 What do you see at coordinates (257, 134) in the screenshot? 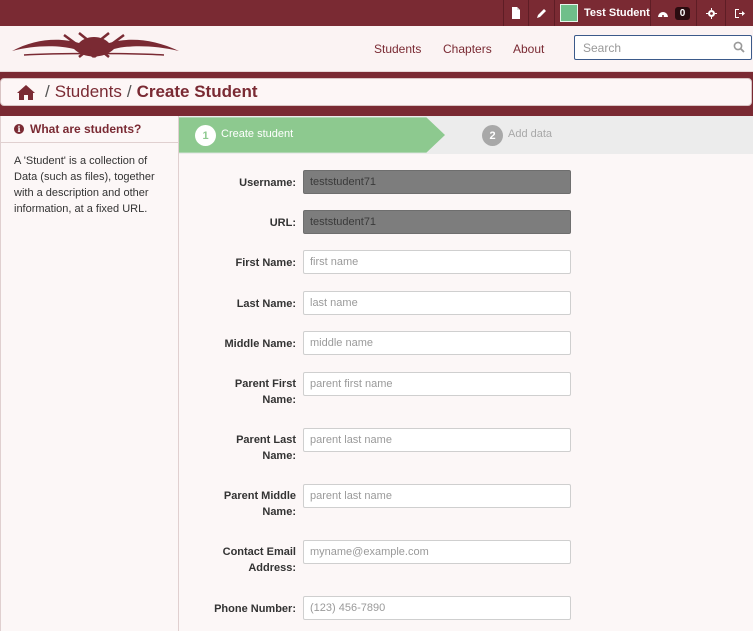
I see `step-1-label: Create student` at bounding box center [257, 134].